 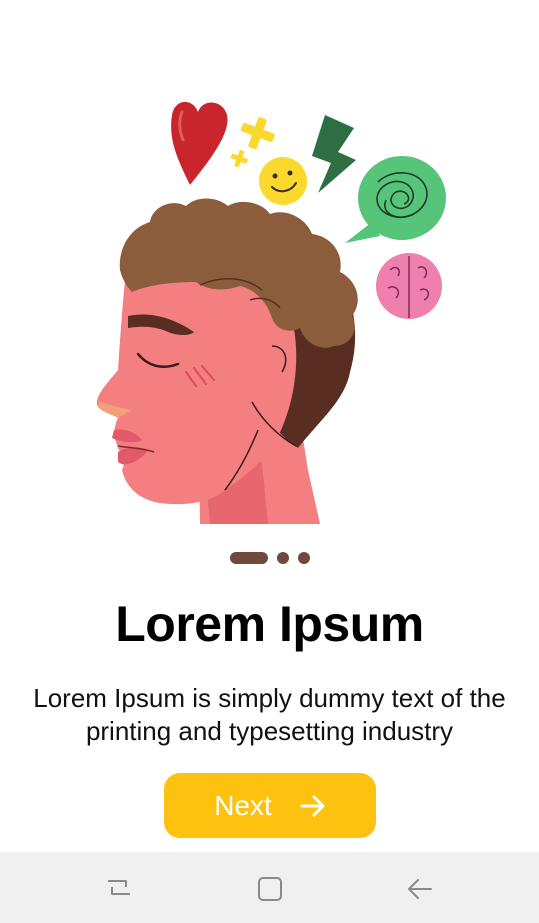 What do you see at coordinates (334, 154) in the screenshot?
I see `lightning-icon` at bounding box center [334, 154].